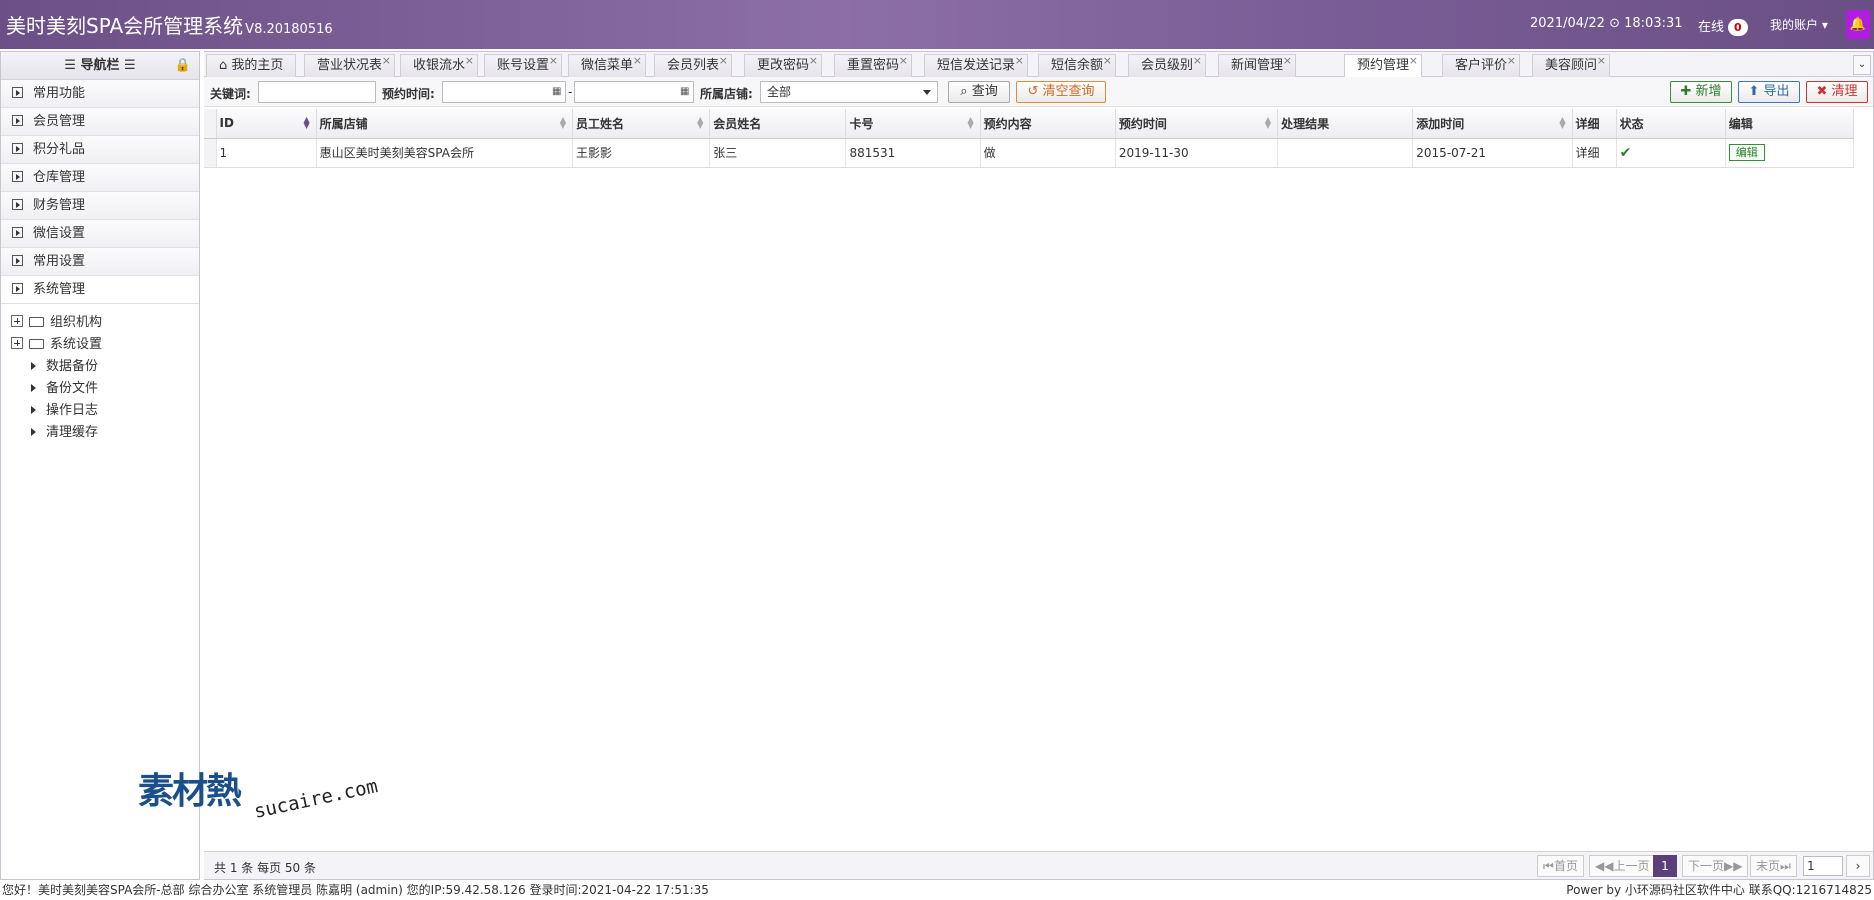 The image size is (1874, 900). What do you see at coordinates (100, 122) in the screenshot?
I see `sidebar-item-member-management: 会员管理` at bounding box center [100, 122].